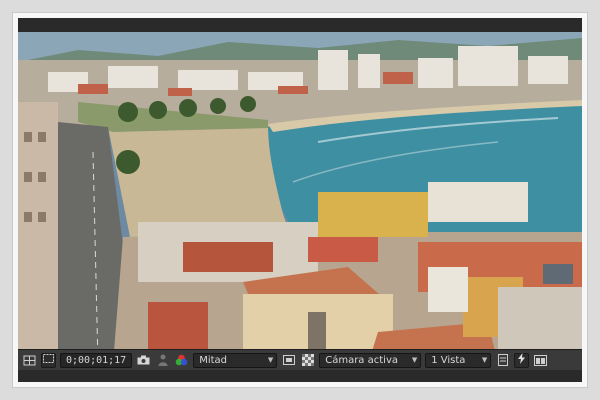 This screenshot has width=600, height=400. I want to click on region-of-interest-icon, so click(288, 360).